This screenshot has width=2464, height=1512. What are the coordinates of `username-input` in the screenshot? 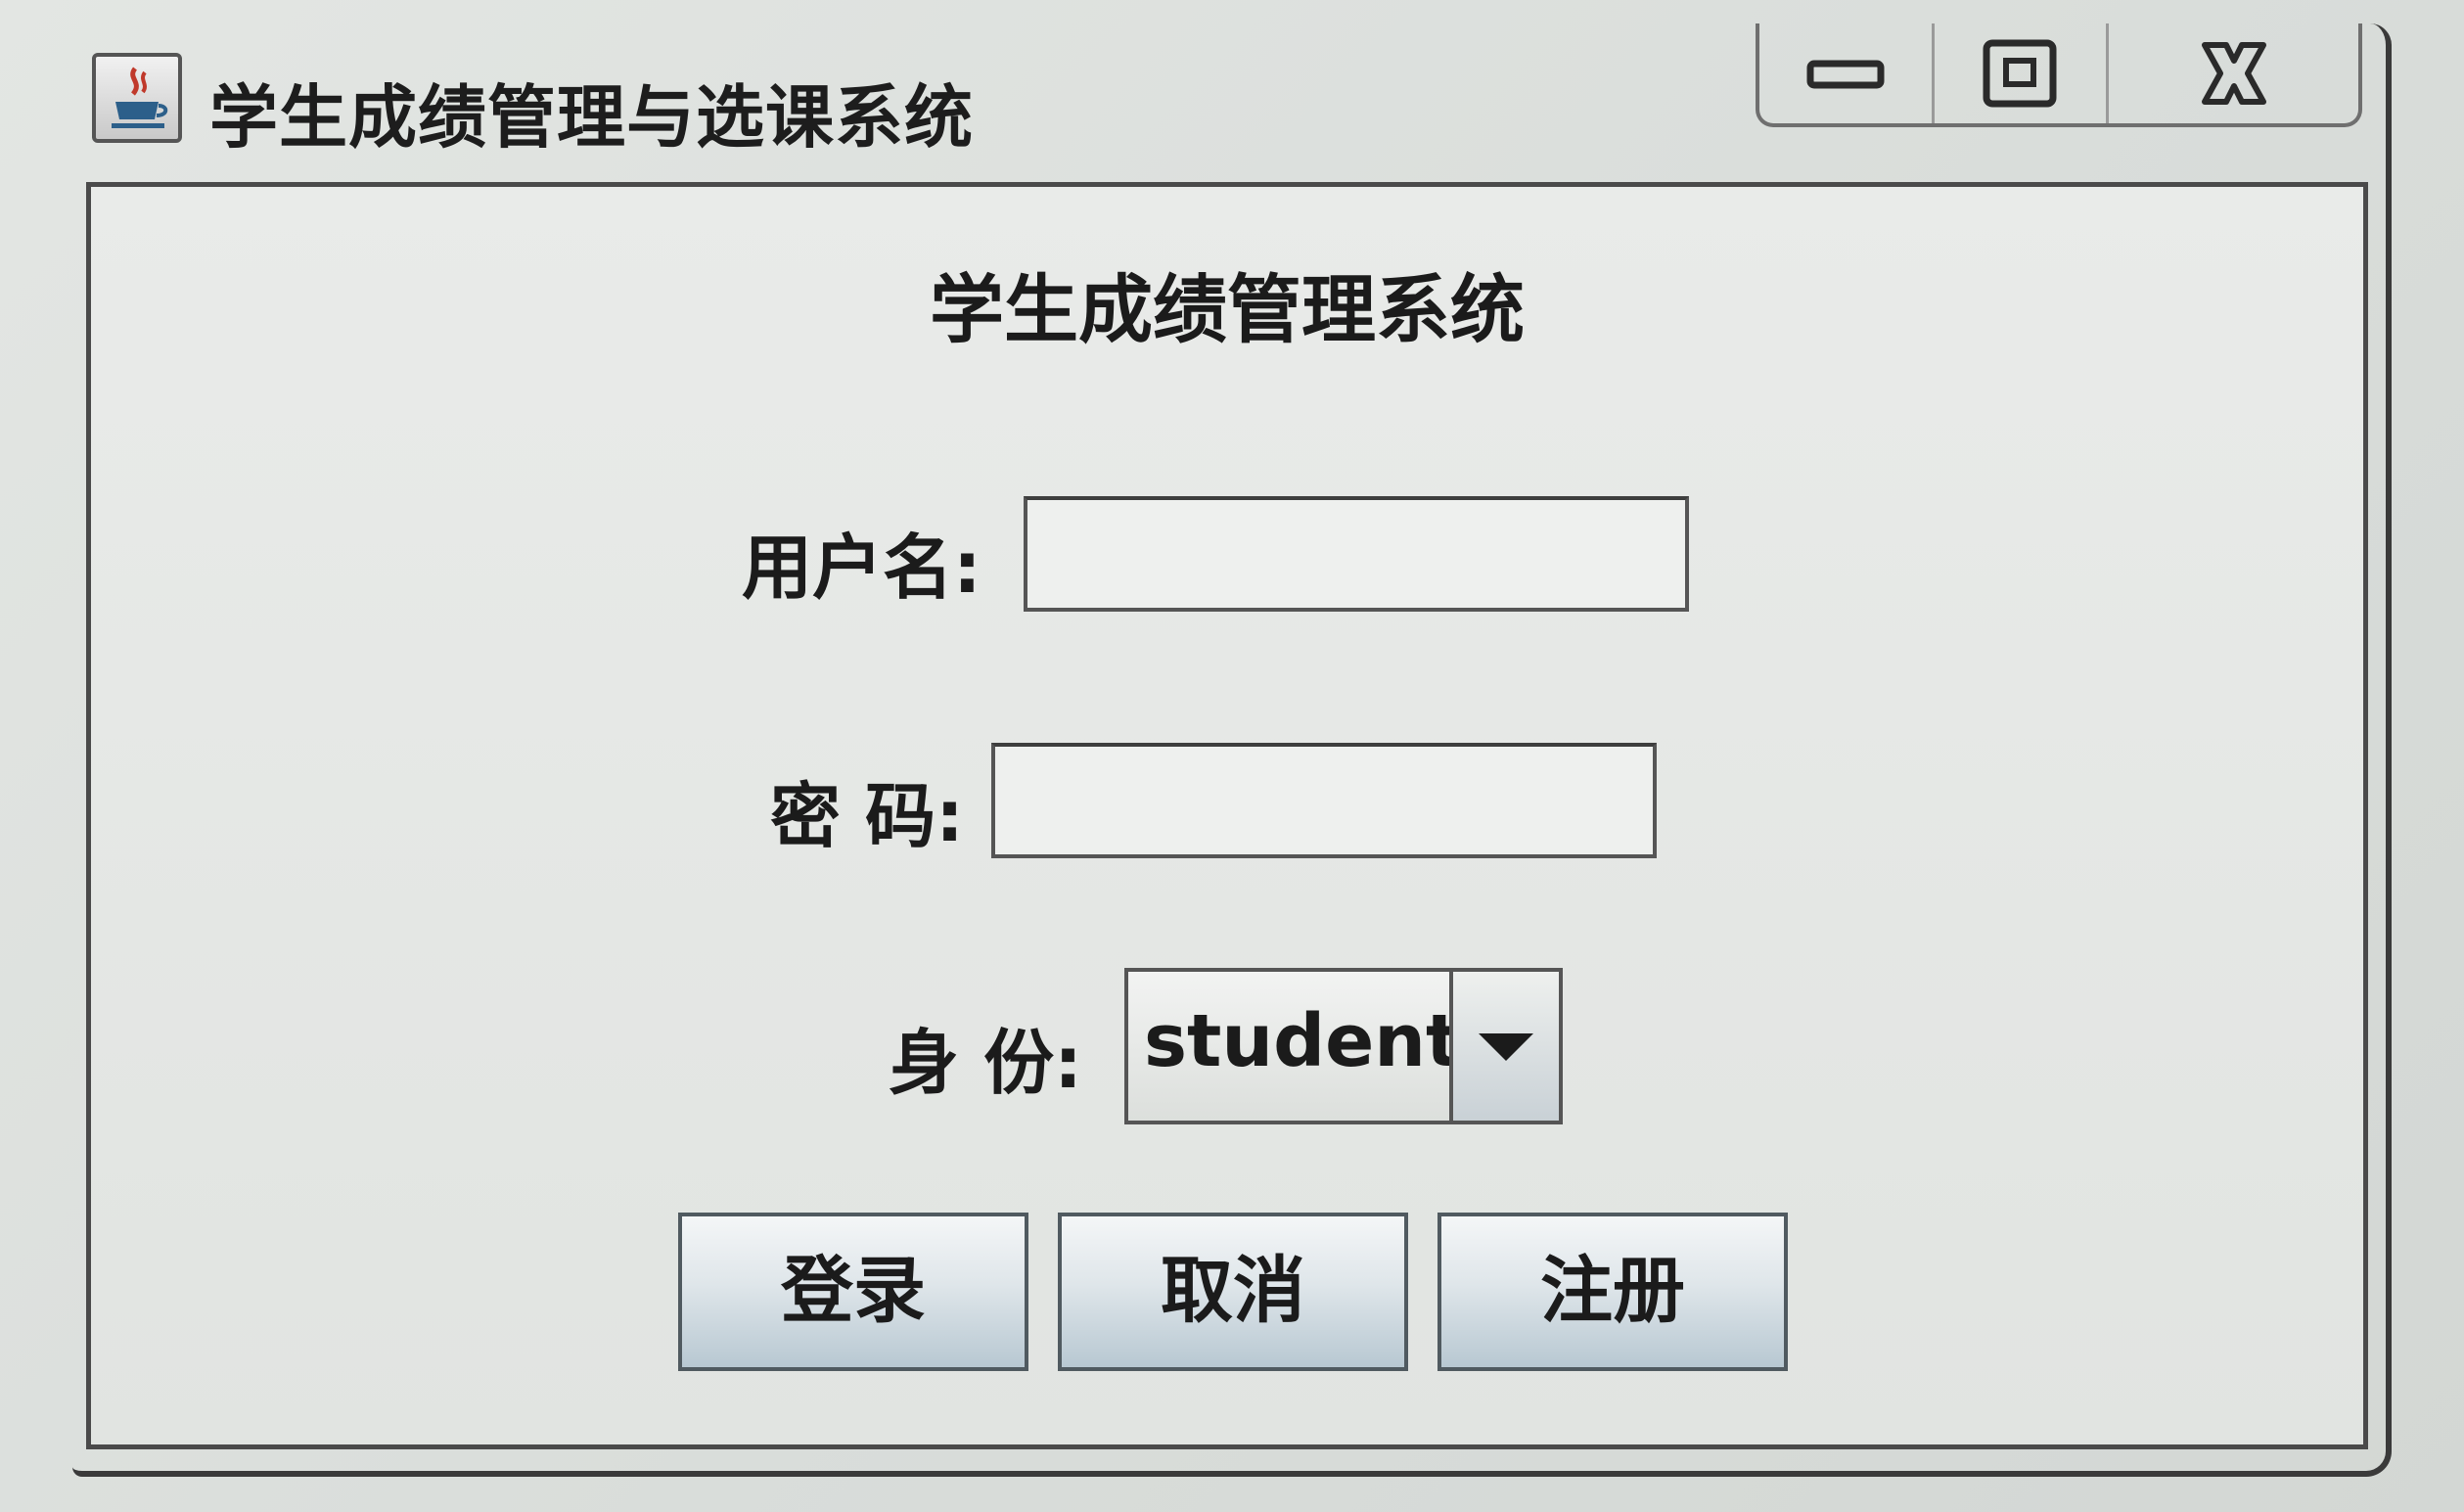 It's located at (1356, 554).